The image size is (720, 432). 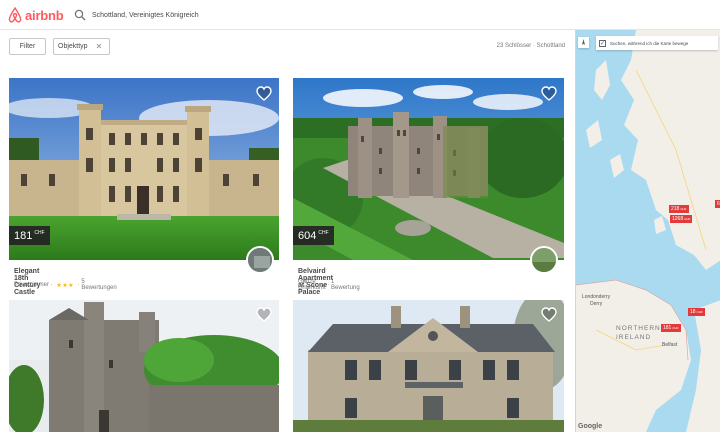 What do you see at coordinates (329, 285) in the screenshot?
I see `listing-meta: Ganze Unterkunft · 1 Bewertung` at bounding box center [329, 285].